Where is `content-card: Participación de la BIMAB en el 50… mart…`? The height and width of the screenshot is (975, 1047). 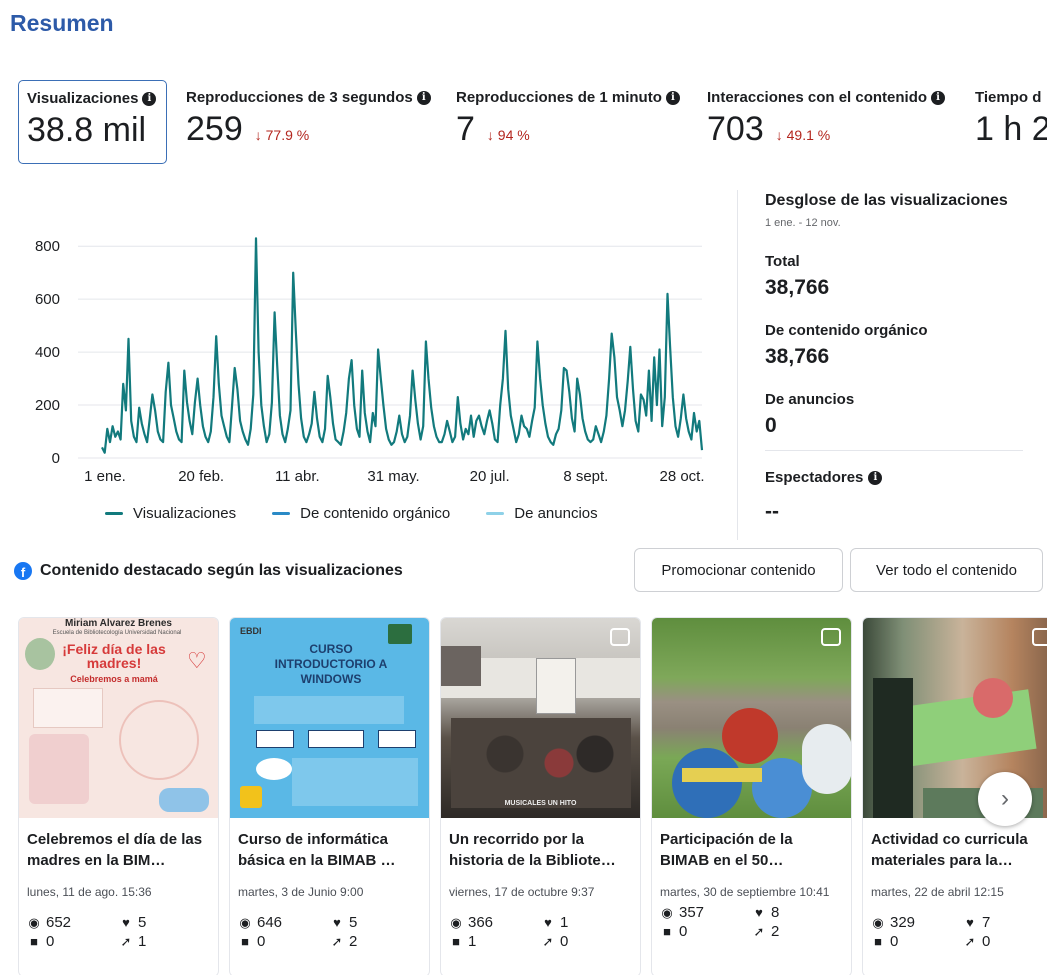 content-card: Participación de la BIMAB en el 50… mart… is located at coordinates (751, 796).